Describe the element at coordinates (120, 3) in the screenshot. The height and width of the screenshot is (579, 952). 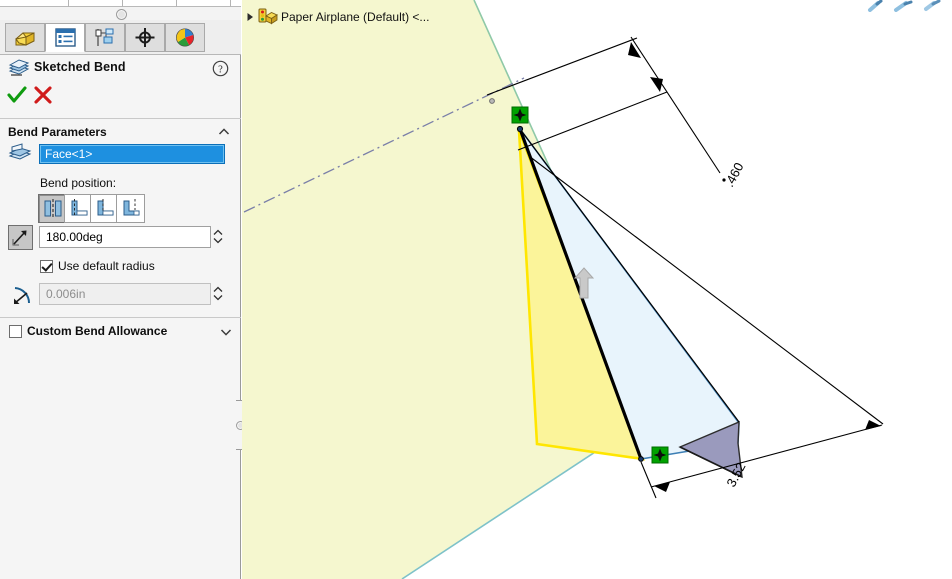
I see `document-tab-stubs` at that location.